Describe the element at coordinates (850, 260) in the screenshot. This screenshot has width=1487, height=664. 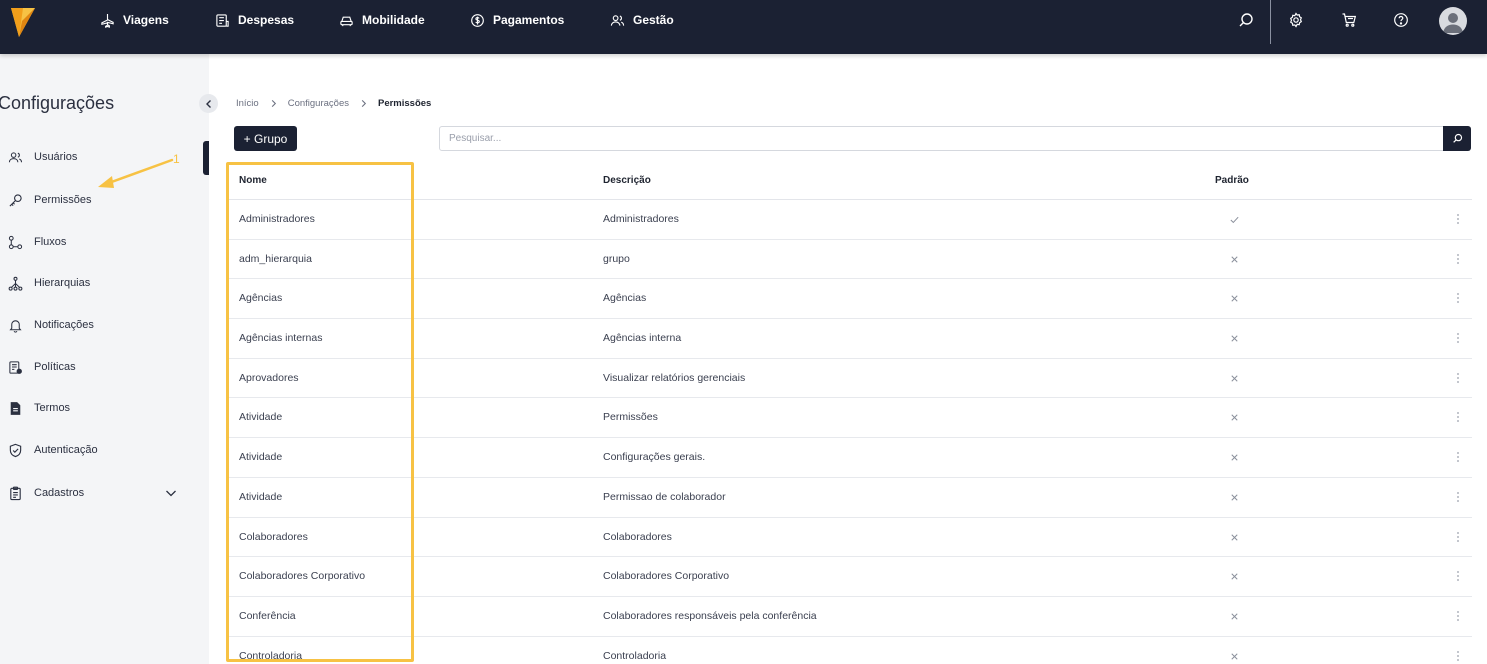
I see `table-row: adm_hierarquia grupo` at that location.